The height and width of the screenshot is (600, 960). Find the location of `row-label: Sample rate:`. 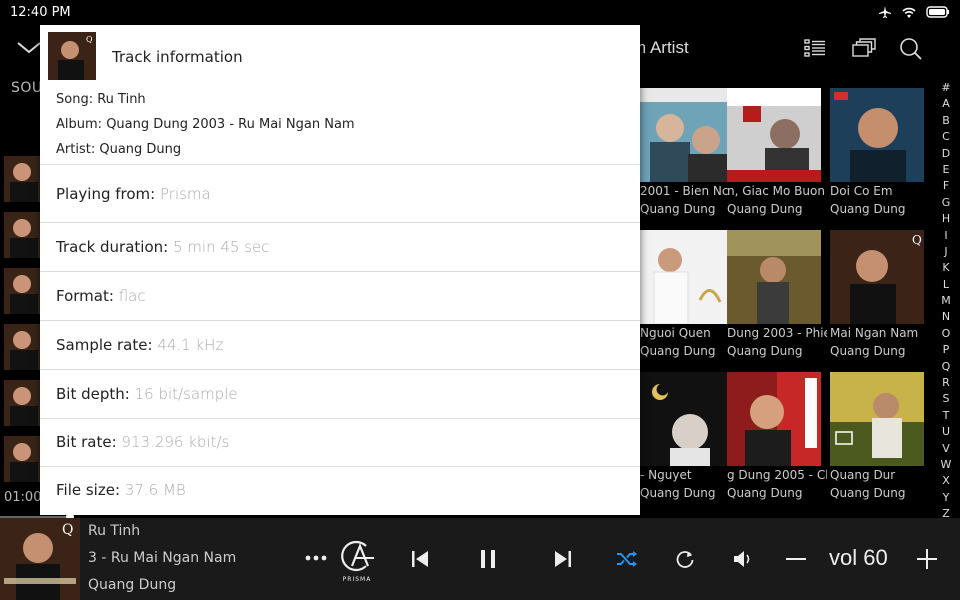

row-label: Sample rate: is located at coordinates (104, 345).